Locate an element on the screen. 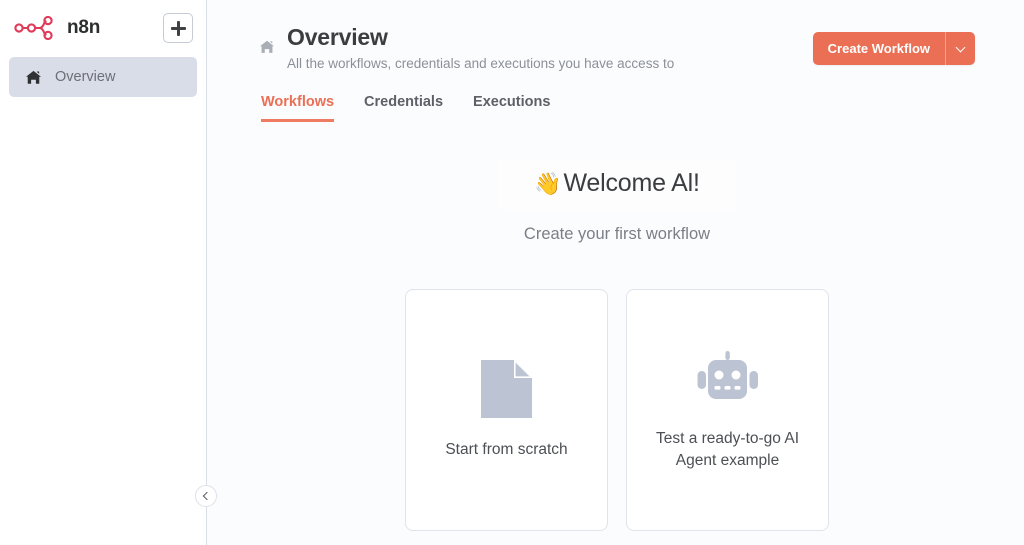 This screenshot has width=1024, height=545. plus-icon is located at coordinates (178, 28).